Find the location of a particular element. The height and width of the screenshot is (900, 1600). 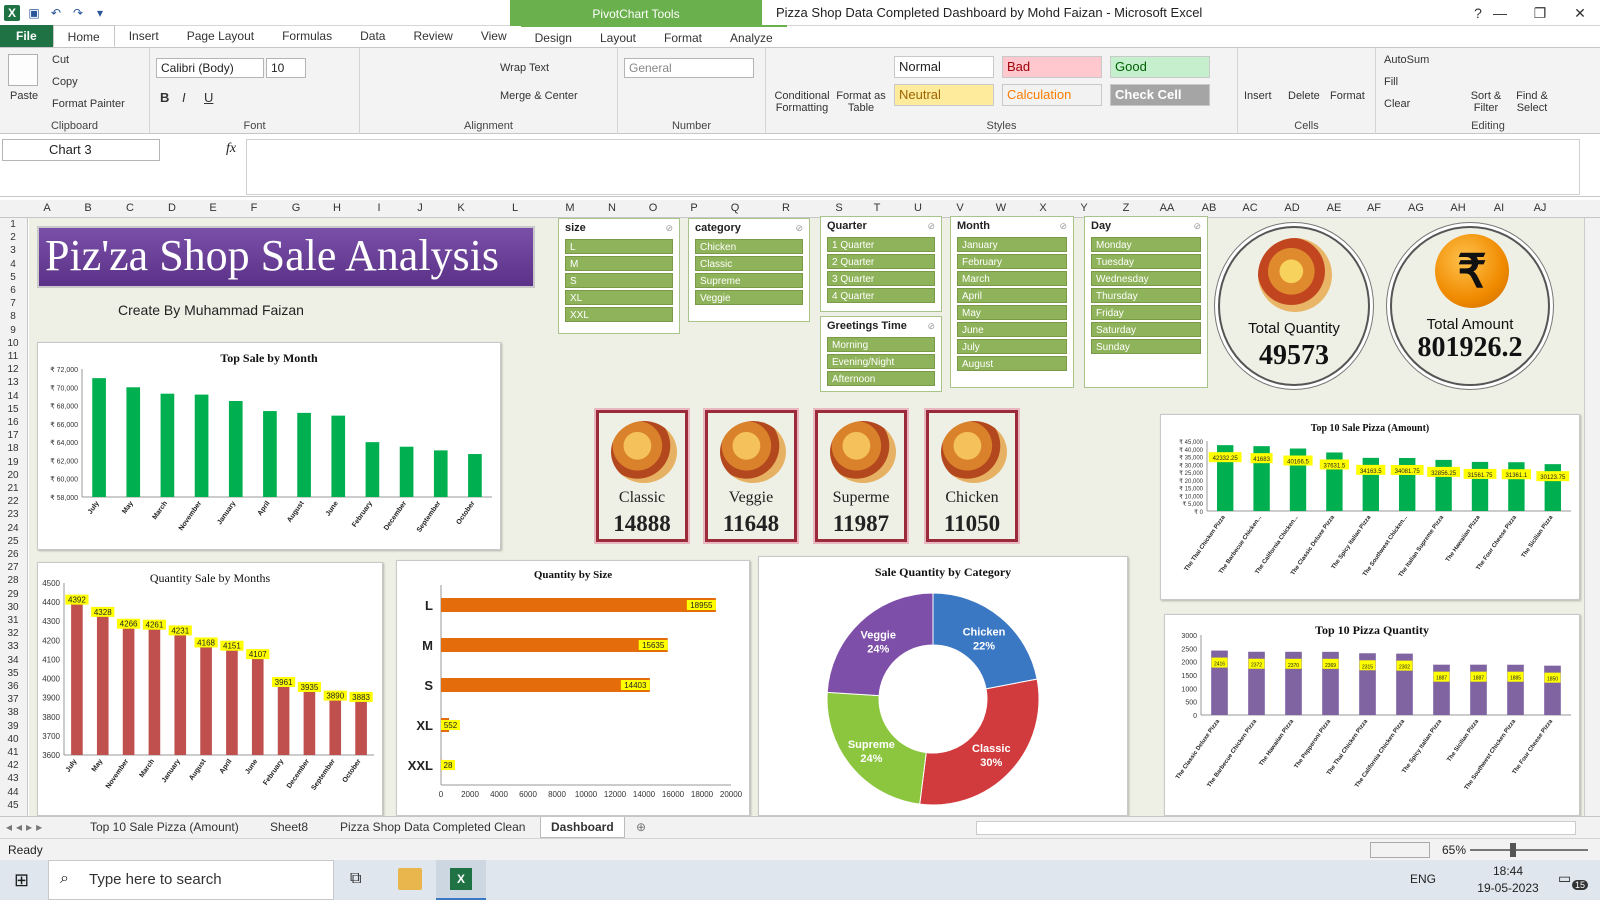

fx-icon: fx is located at coordinates (231, 149).